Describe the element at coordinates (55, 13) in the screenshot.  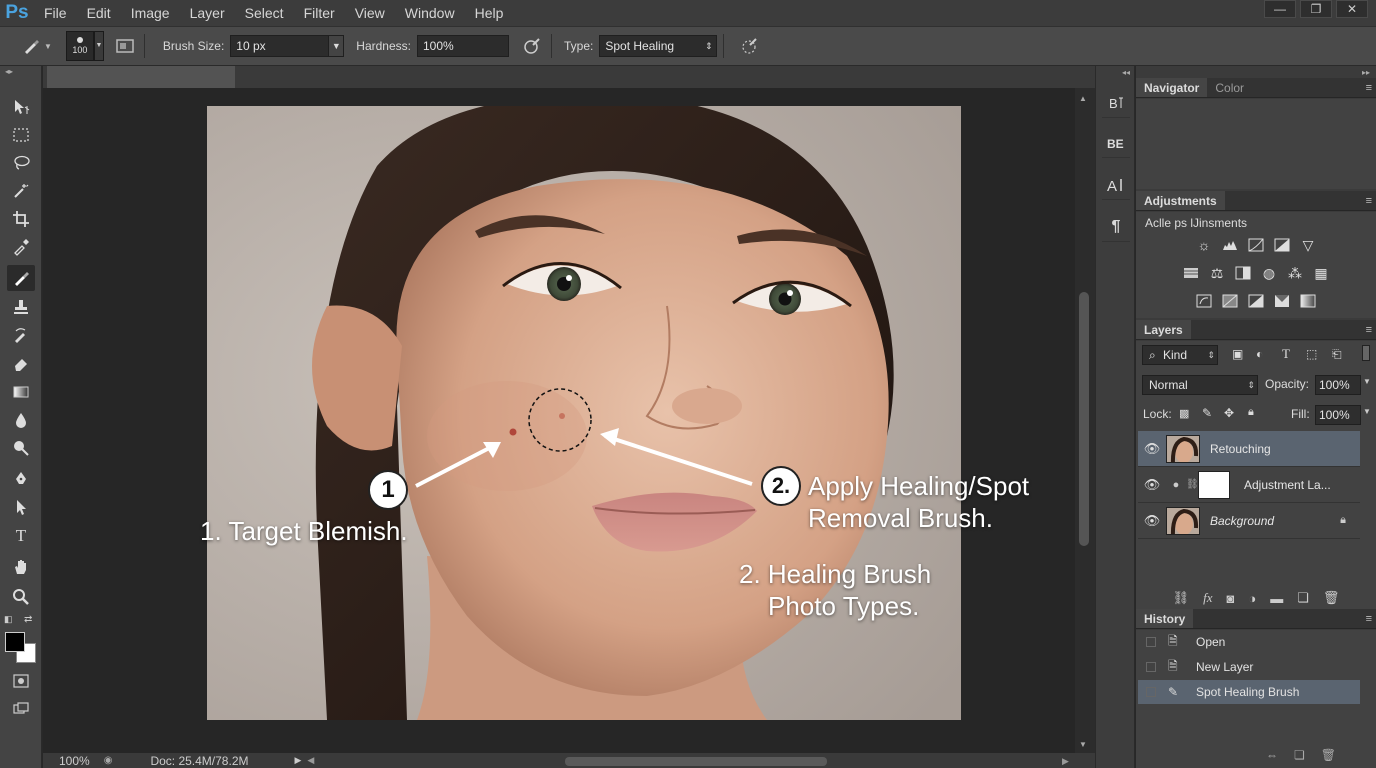
I see `menu-file: File` at that location.